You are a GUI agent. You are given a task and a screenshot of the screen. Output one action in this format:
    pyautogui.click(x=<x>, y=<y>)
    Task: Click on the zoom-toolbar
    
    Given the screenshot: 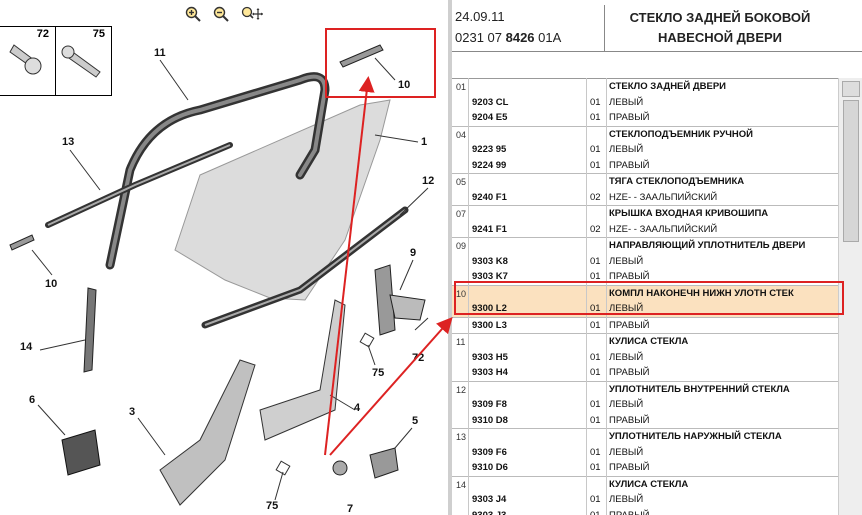 What is the action you would take?
    pyautogui.click(x=224, y=15)
    